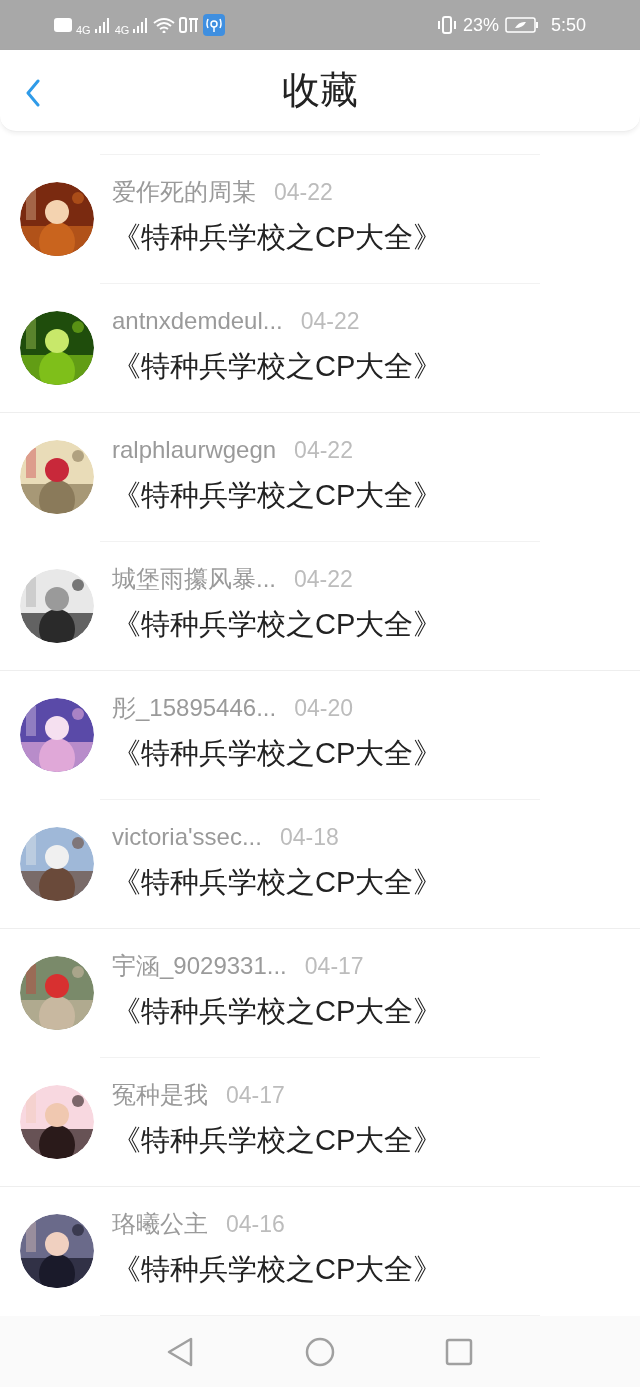  Describe the element at coordinates (480, 25) in the screenshot. I see `battery-percent: 23%` at that location.